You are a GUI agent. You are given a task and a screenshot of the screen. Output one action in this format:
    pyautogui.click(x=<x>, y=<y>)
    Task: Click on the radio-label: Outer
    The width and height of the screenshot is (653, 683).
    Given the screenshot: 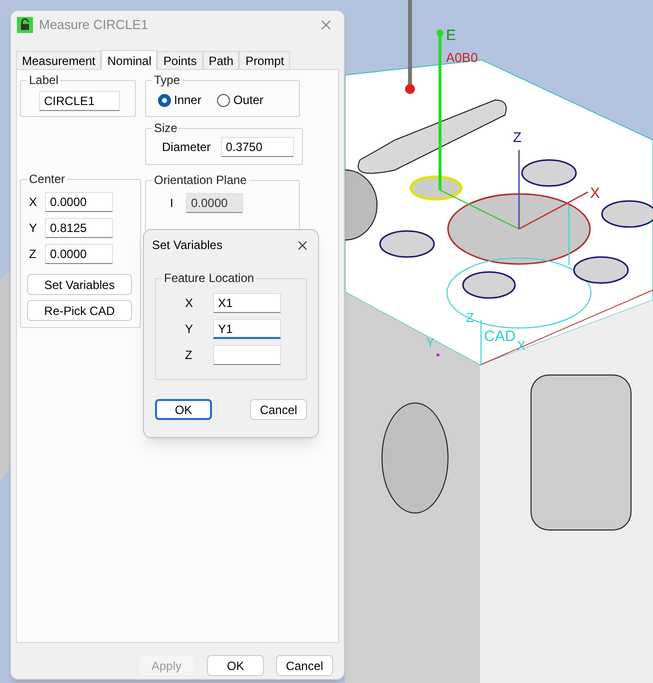 What is the action you would take?
    pyautogui.click(x=248, y=100)
    